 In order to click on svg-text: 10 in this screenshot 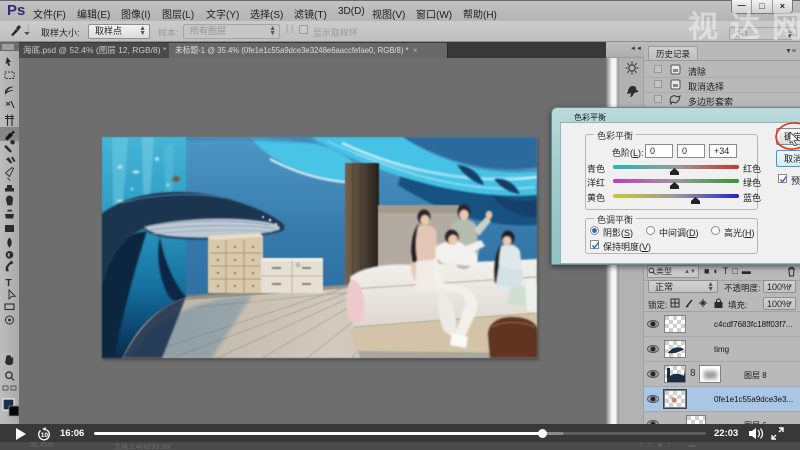, I will do `click(45, 435)`.